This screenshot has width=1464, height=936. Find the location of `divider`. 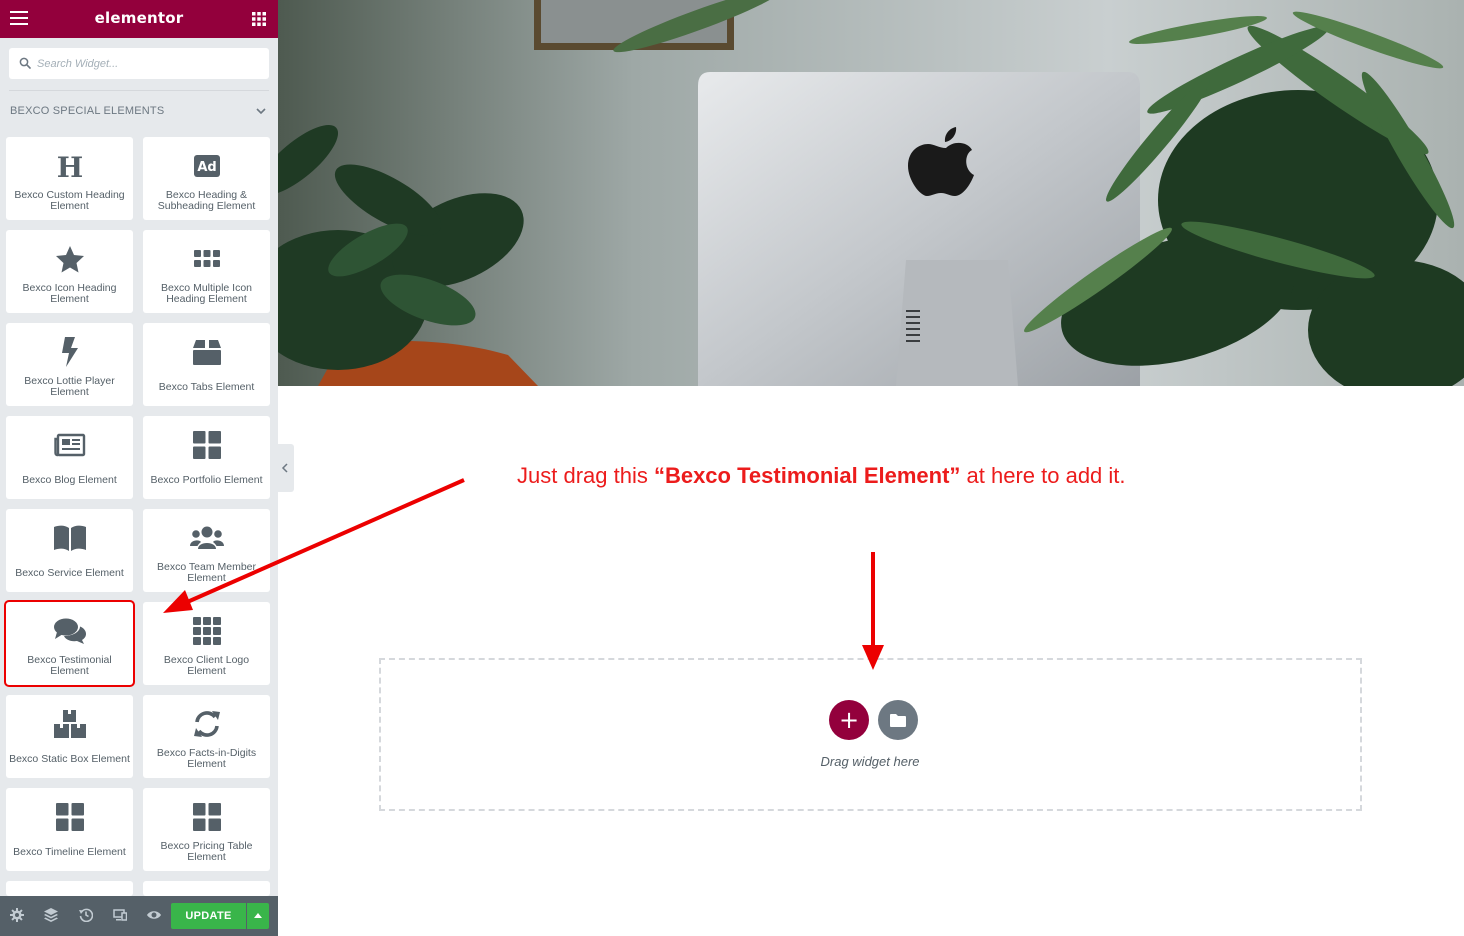

divider is located at coordinates (139, 90).